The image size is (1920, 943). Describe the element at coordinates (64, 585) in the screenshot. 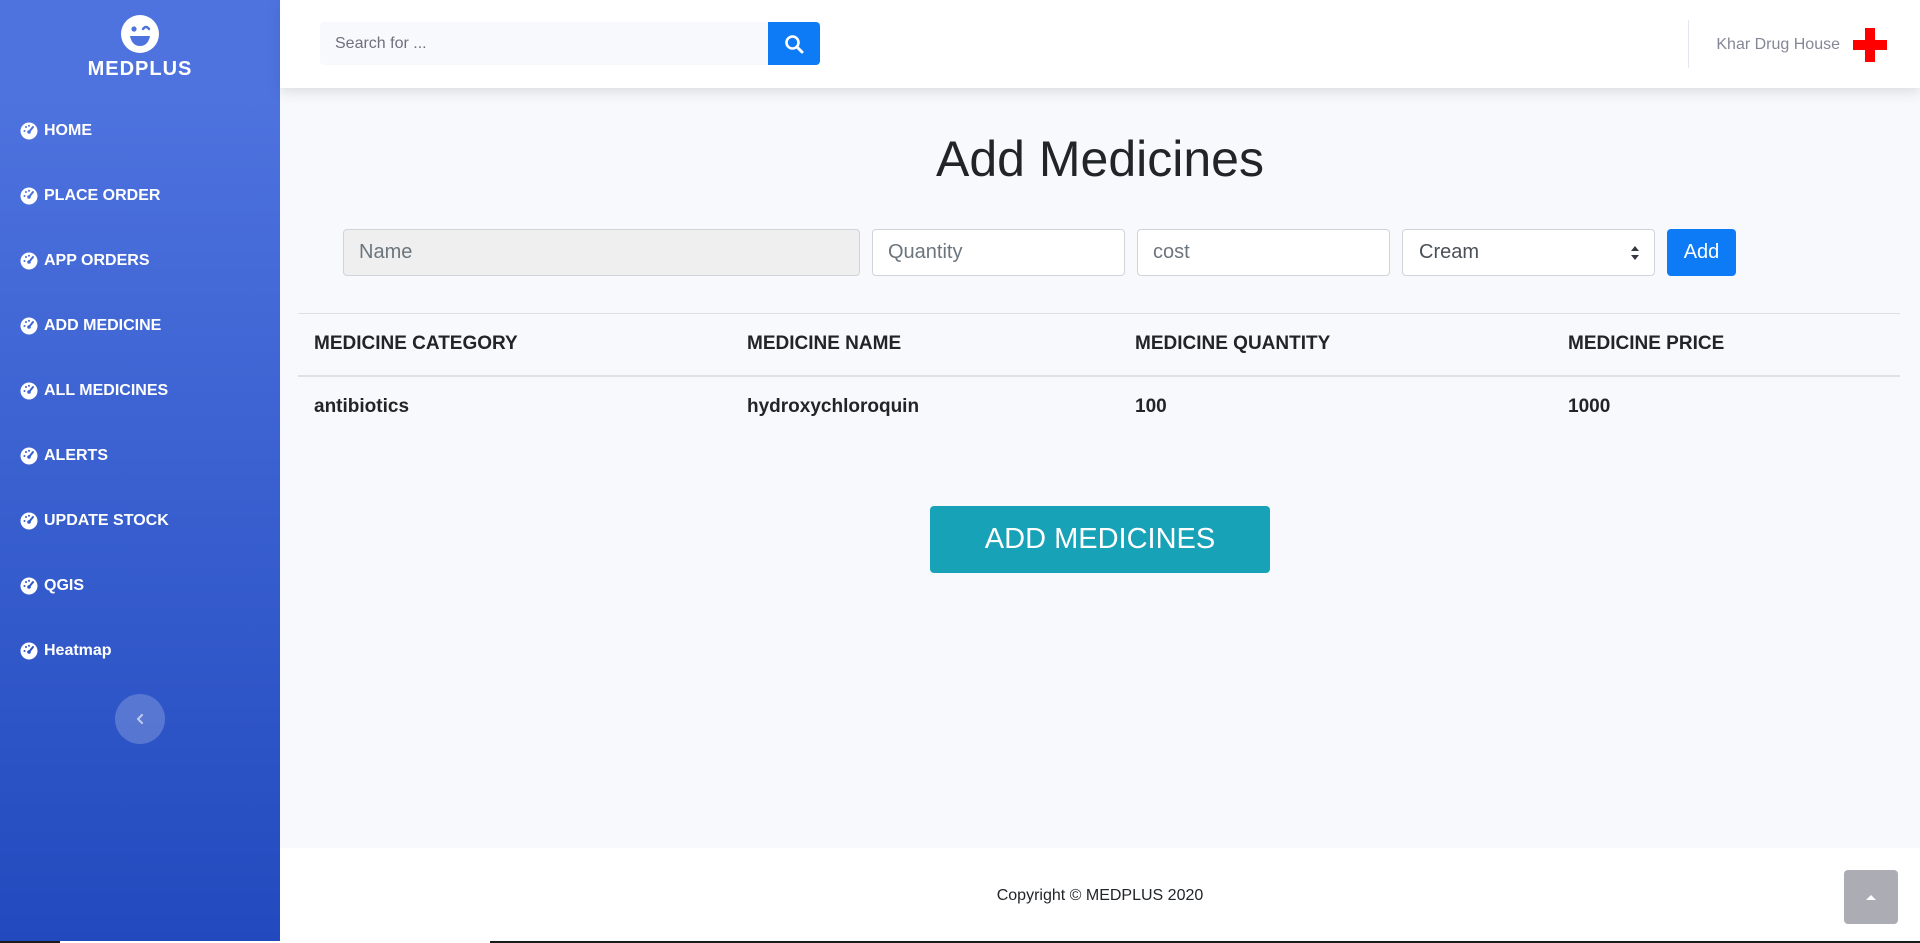

I see `sidebar-item-label: QGIS` at that location.